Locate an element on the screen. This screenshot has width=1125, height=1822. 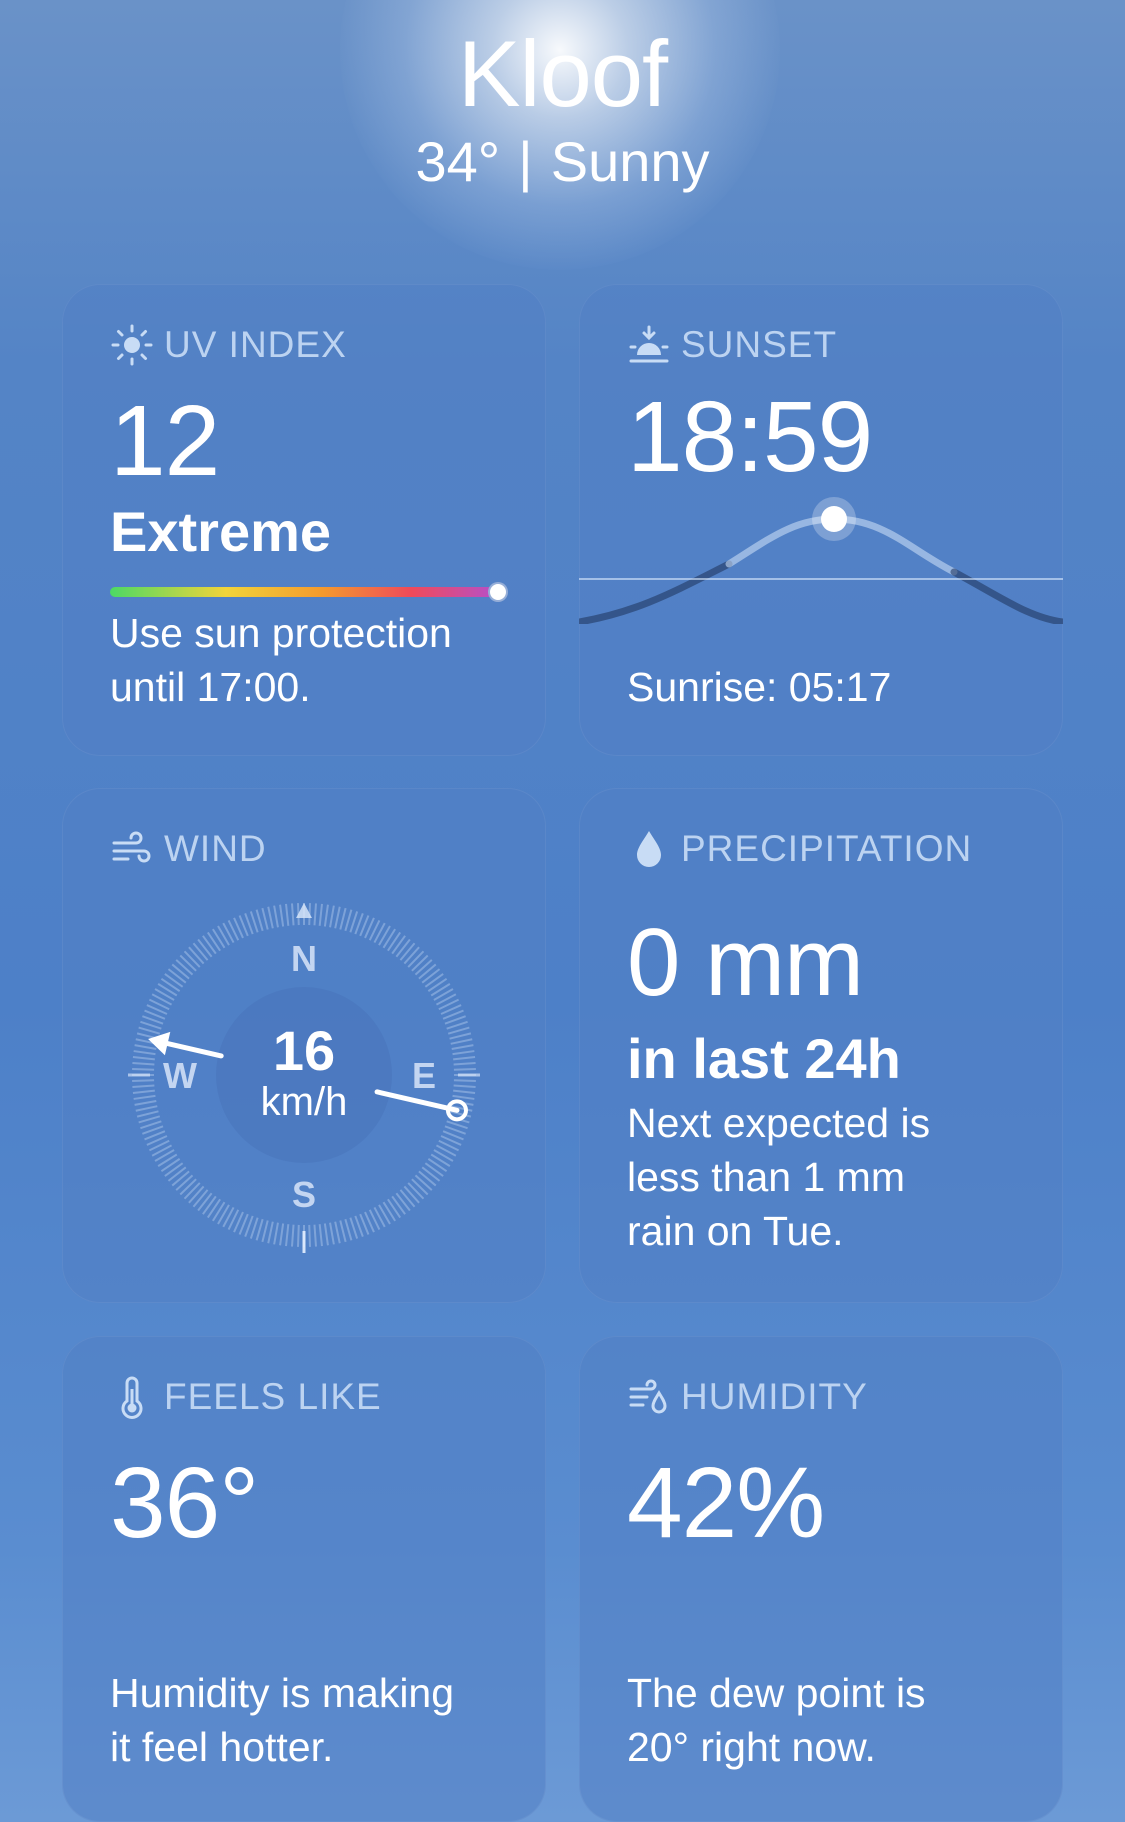
feels-like-line-1: Humidity is making is located at coordinates (282, 1693).